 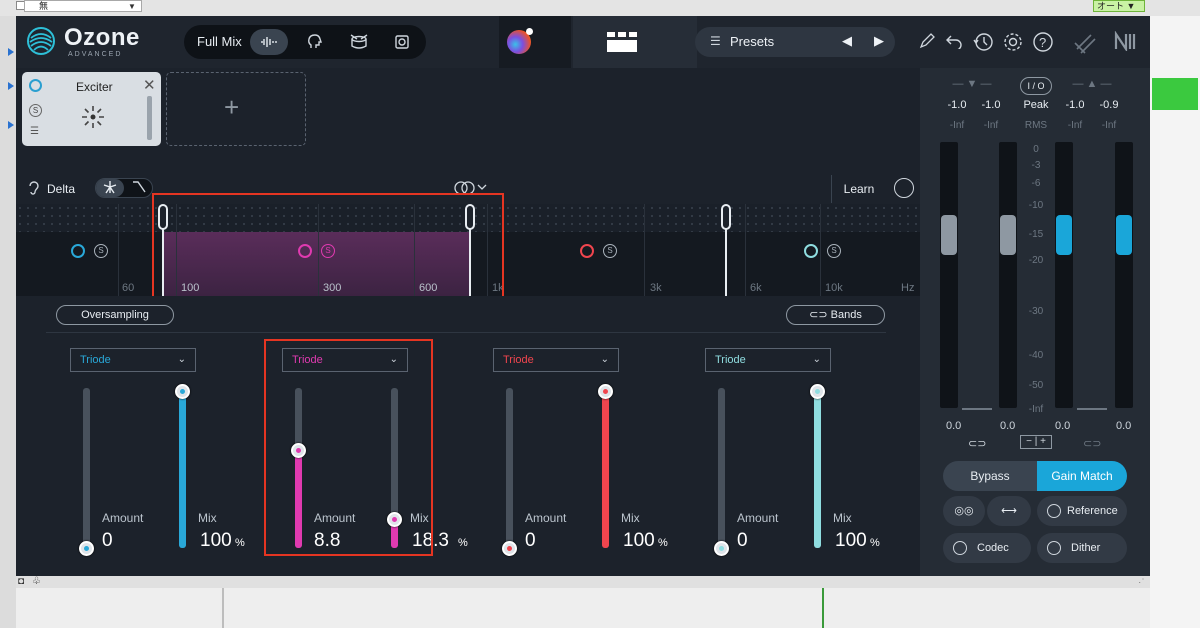 I want to click on band-4-solo-icon: S, so click(x=834, y=251).